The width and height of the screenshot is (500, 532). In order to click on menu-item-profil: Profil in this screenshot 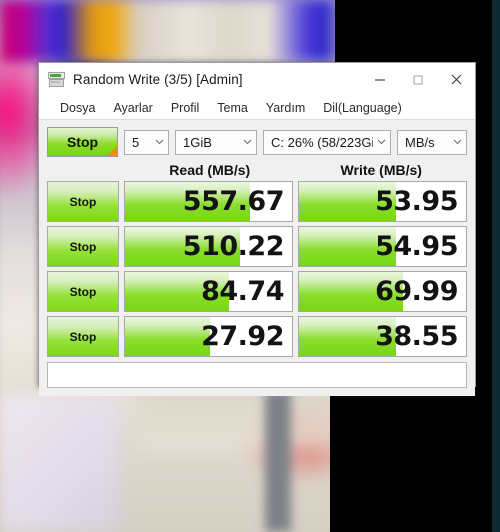, I will do `click(185, 108)`.